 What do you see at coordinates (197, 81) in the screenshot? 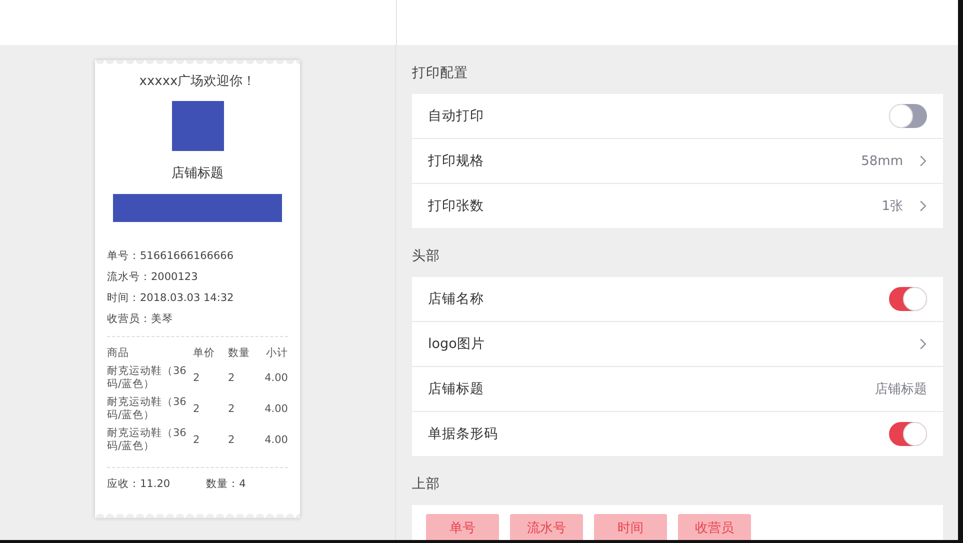
I see `receipt-welcome: xxxxx广场欢迎你！` at bounding box center [197, 81].